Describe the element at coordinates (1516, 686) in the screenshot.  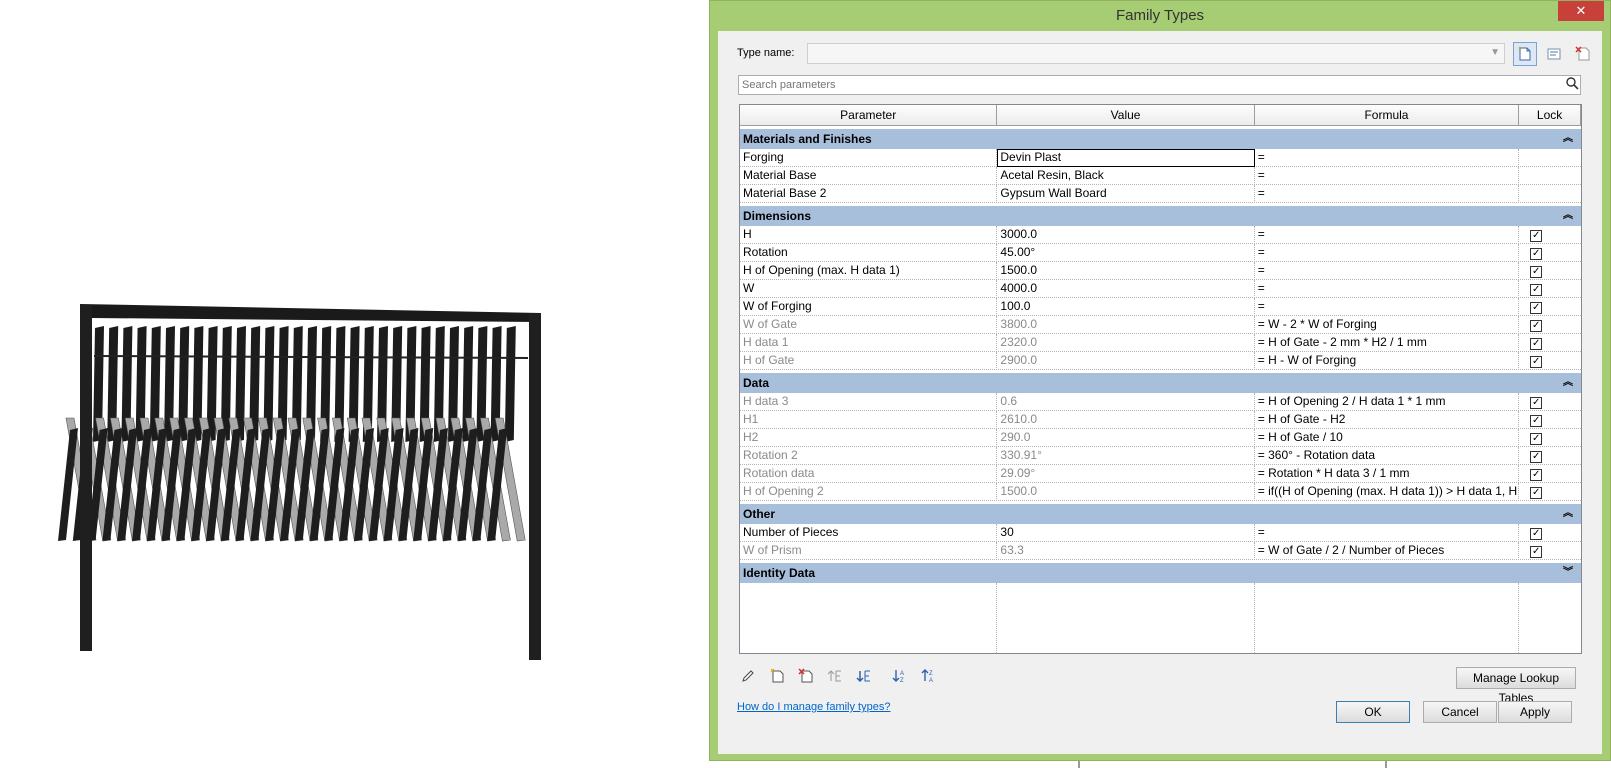
I see `manage-lookup-tables-button: Manage Lookup Tables` at that location.